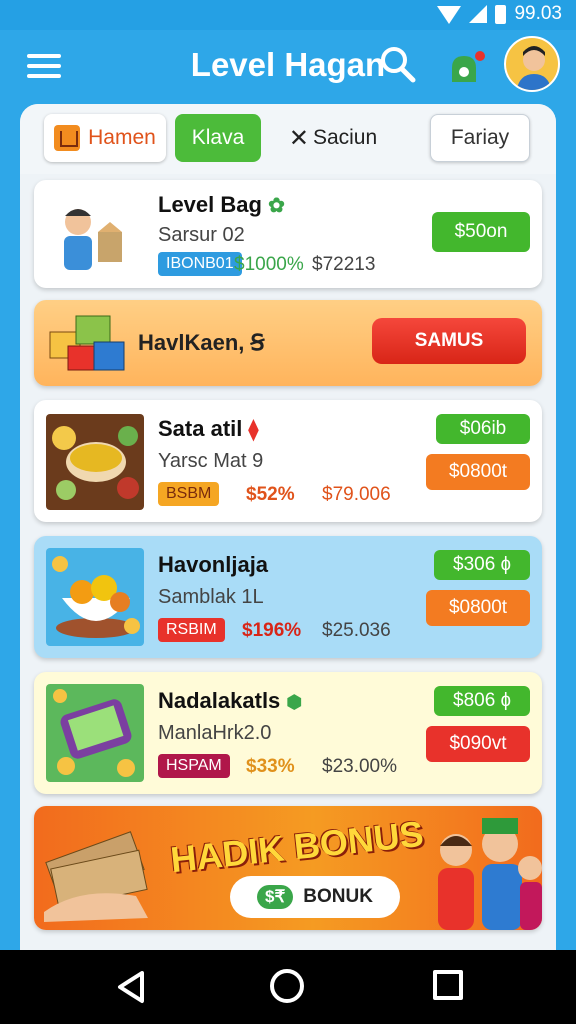 This screenshot has width=576, height=1024. I want to click on promo-text: HavlKaen, Ꞩ, so click(201, 342).